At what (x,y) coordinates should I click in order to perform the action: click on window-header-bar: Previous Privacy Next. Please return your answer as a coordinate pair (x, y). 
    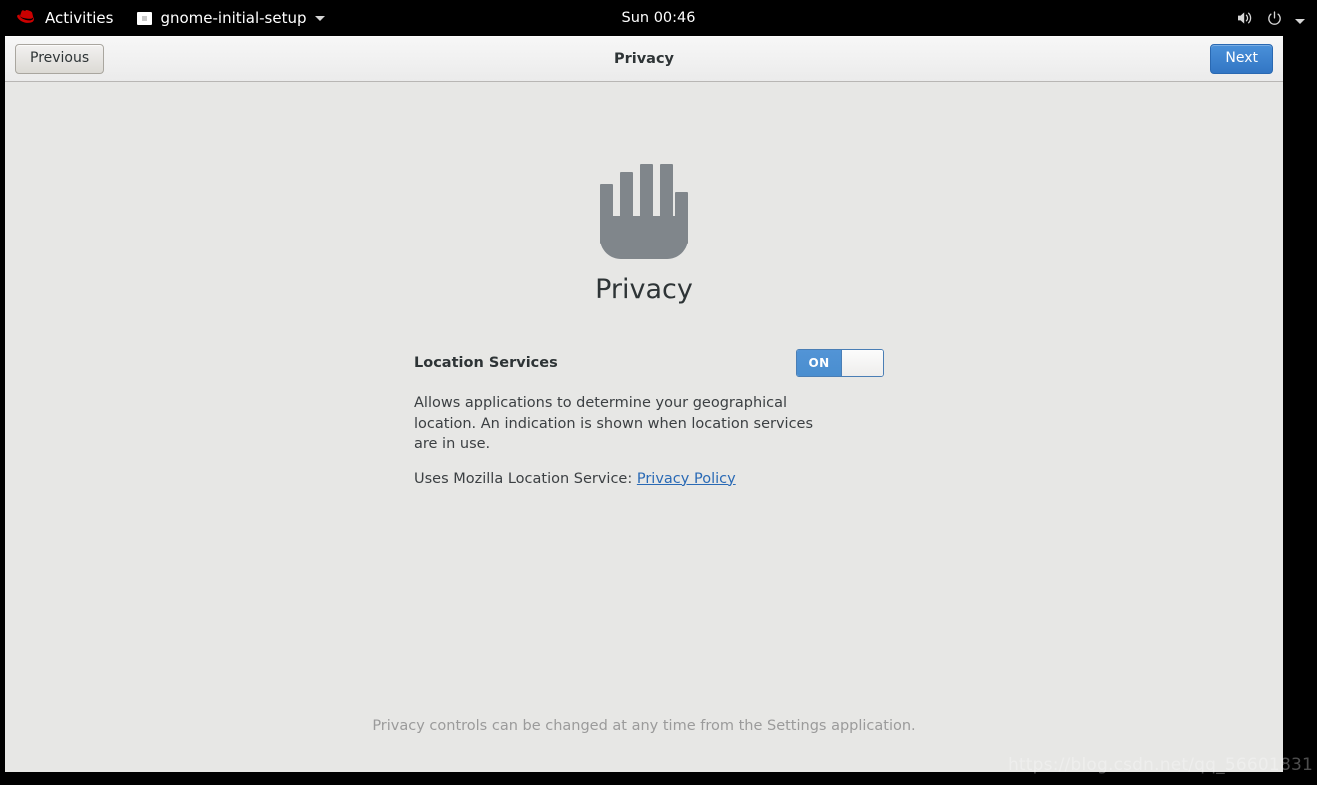
    Looking at the image, I should click on (644, 59).